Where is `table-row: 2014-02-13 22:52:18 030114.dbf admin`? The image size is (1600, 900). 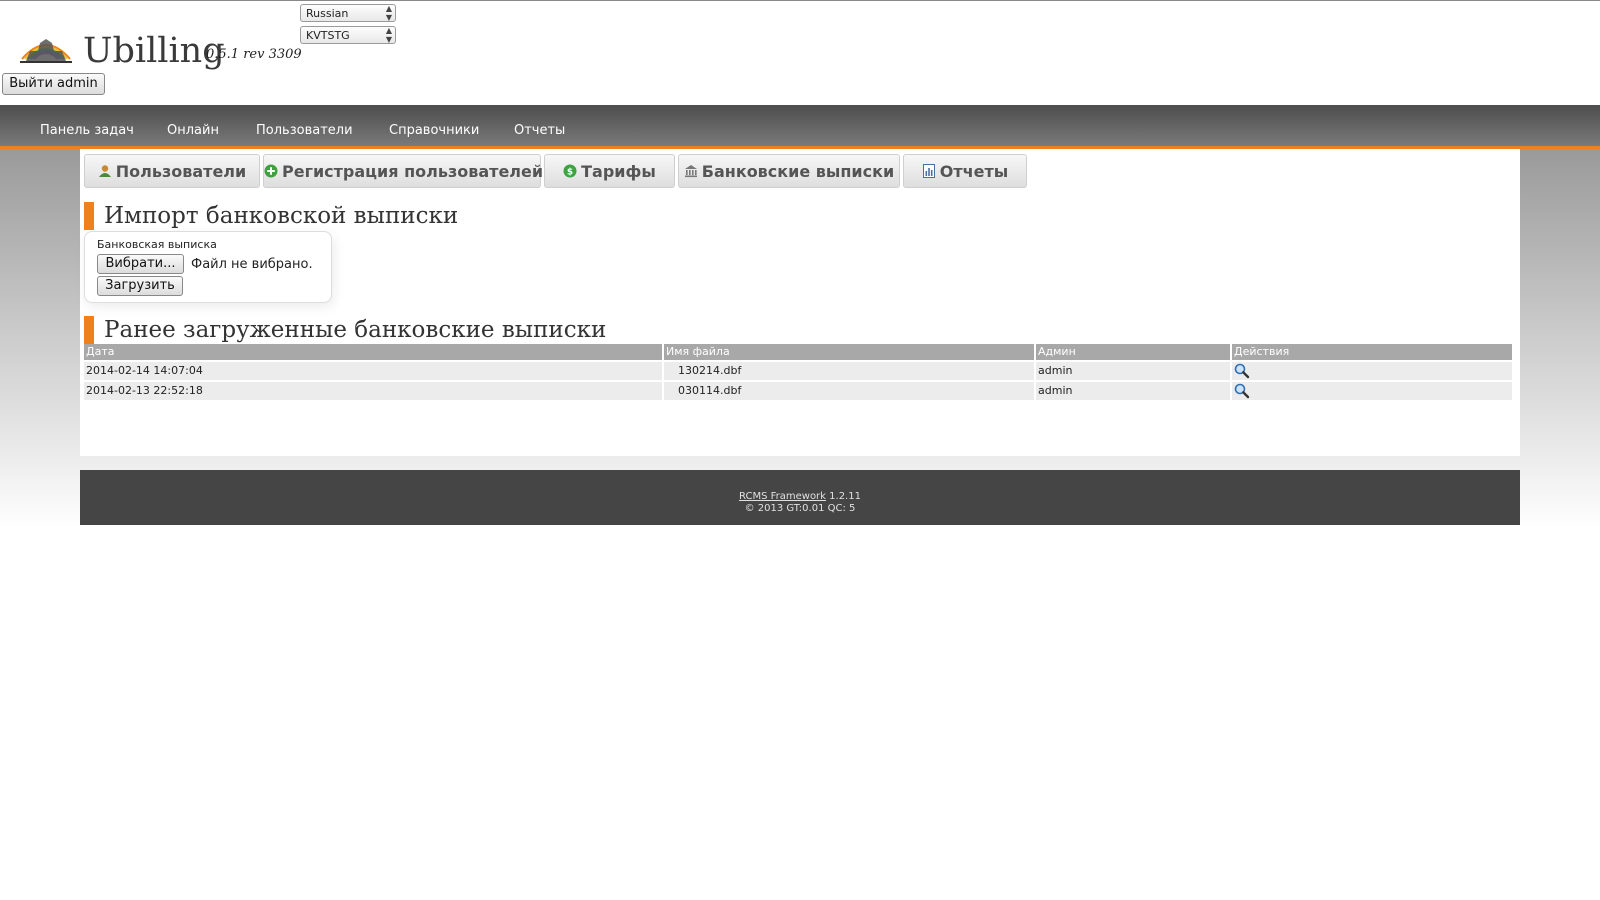 table-row: 2014-02-13 22:52:18 030114.dbf admin is located at coordinates (798, 391).